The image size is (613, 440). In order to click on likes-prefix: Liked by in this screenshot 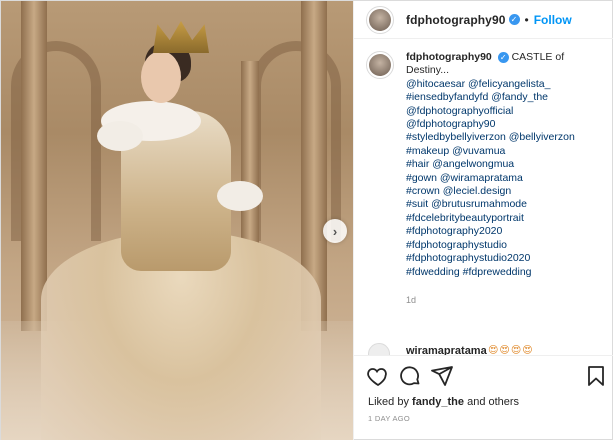, I will do `click(388, 402)`.